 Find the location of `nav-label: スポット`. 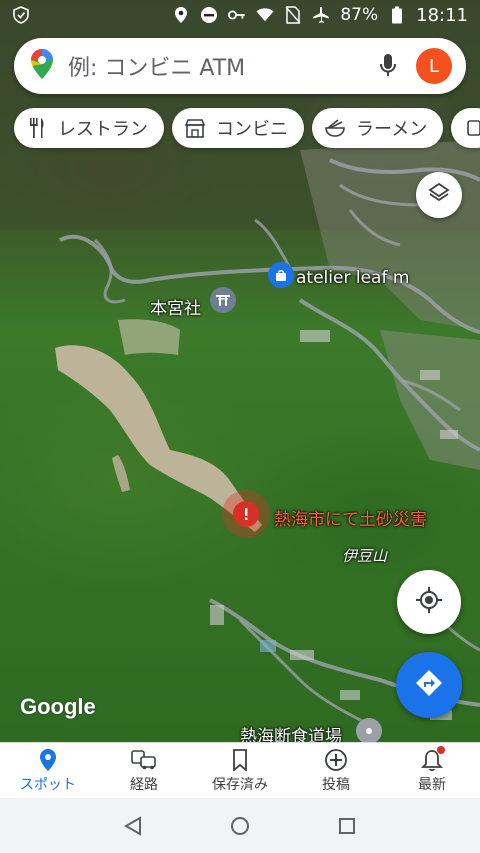

nav-label: スポット is located at coordinates (48, 784).